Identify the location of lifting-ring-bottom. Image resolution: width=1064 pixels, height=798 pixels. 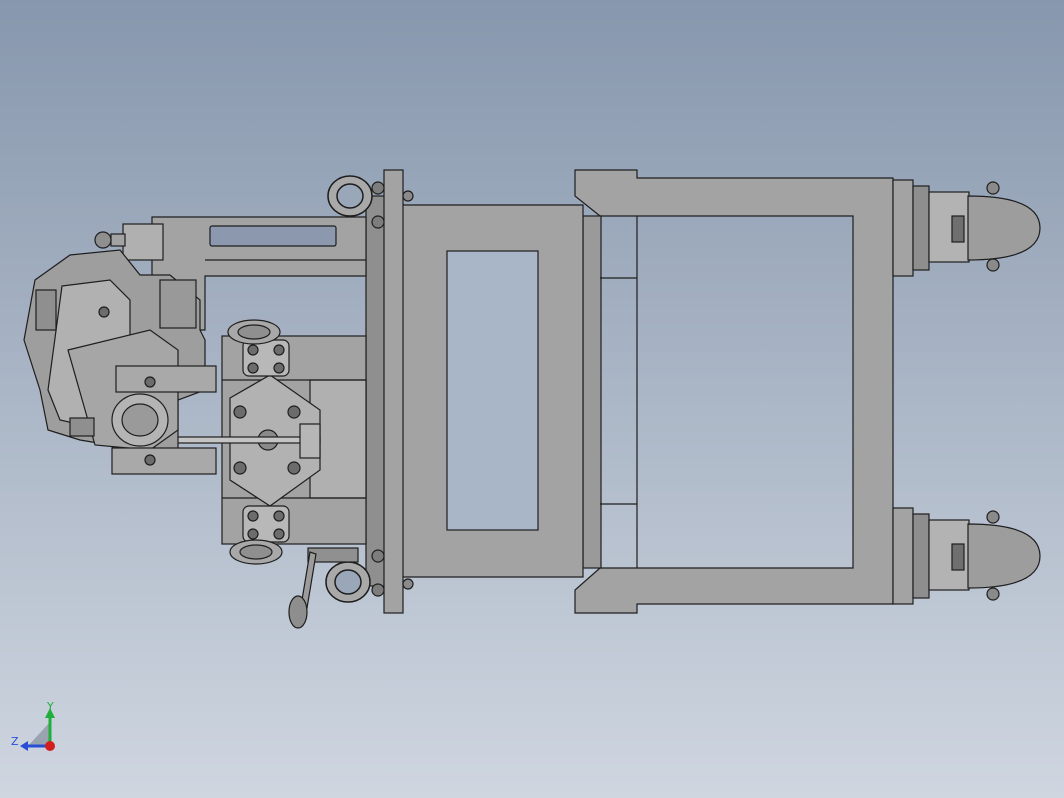
(348, 582).